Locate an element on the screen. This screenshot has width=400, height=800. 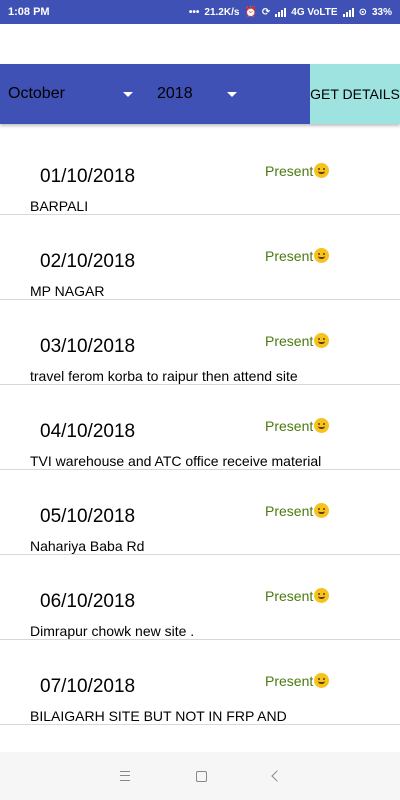
status-time: 1:08 PM is located at coordinates (29, 12).